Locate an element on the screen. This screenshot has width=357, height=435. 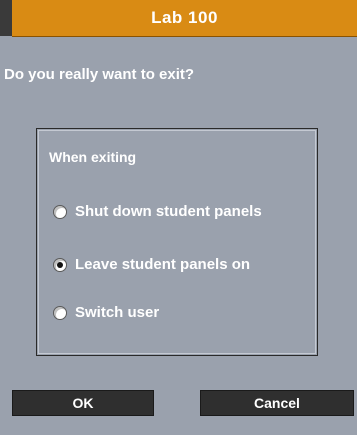
option-switch-user: Switch user is located at coordinates (106, 312).